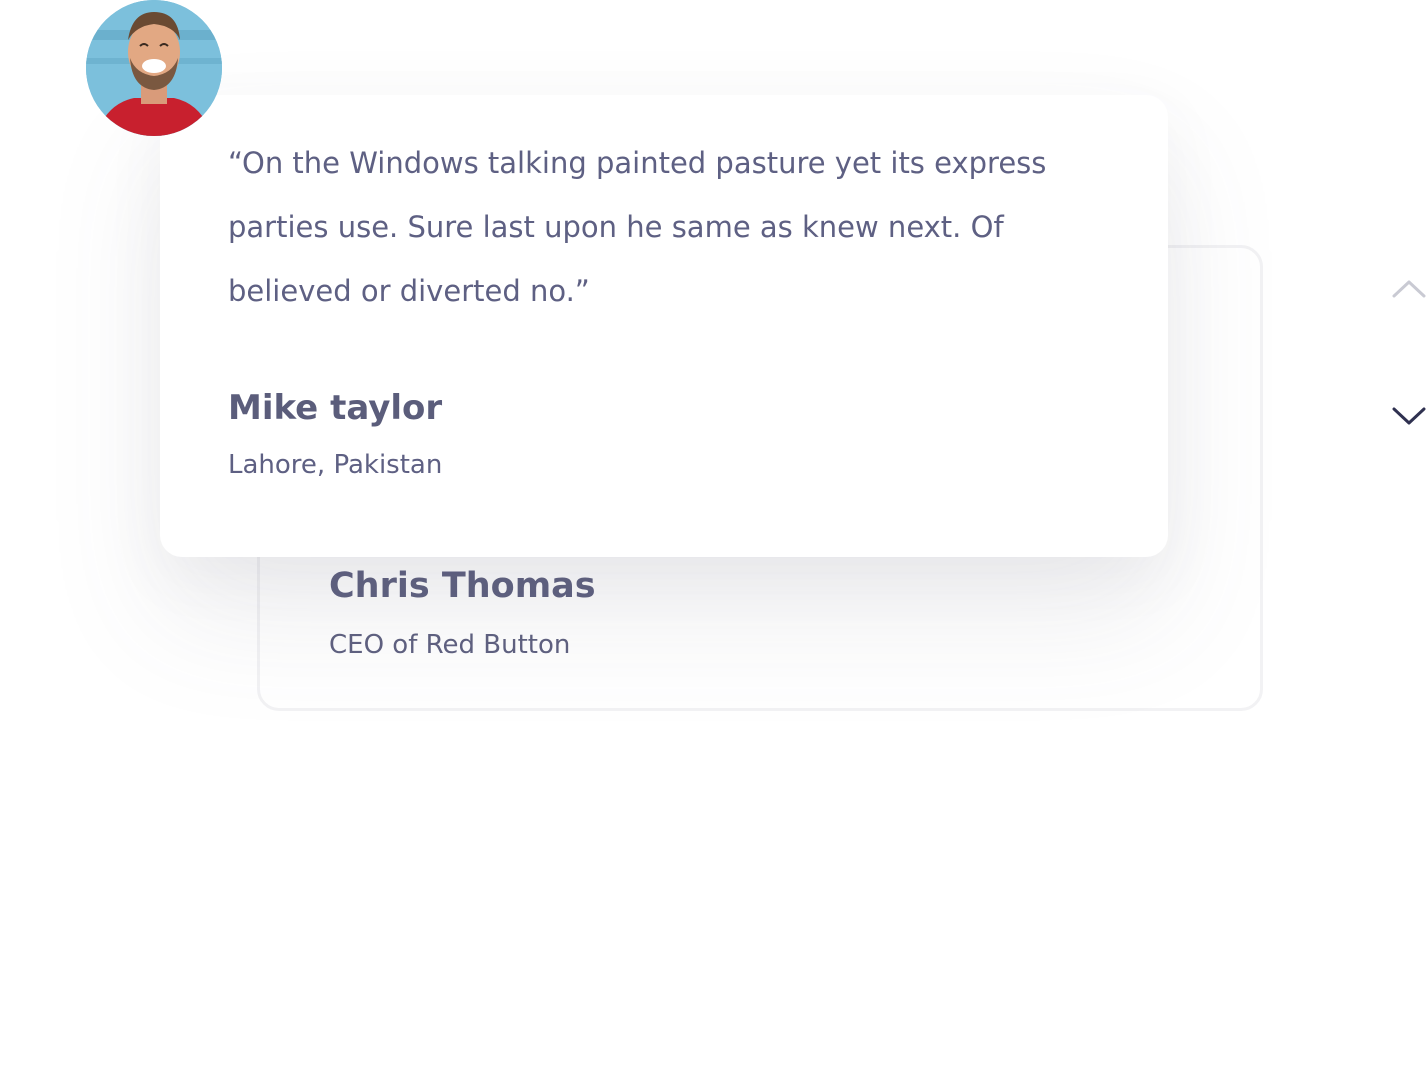 The image size is (1428, 1076). I want to click on testimonial-location: Lahore, Pakistan, so click(335, 465).